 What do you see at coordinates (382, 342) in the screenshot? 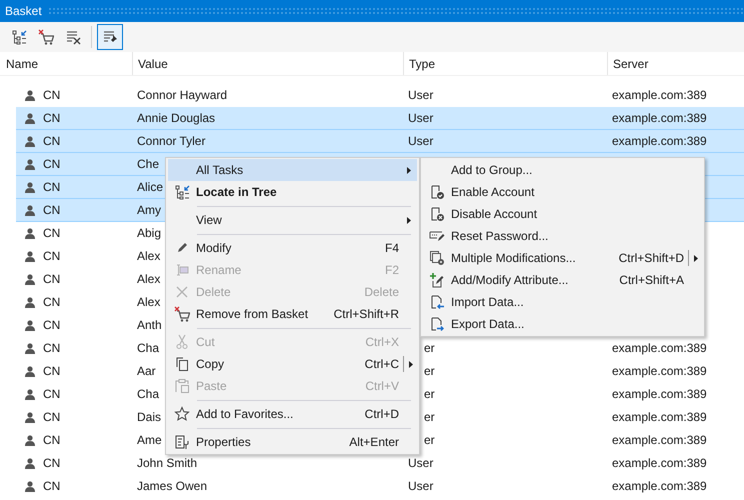
I see `shortcut-label: Ctrl+X` at bounding box center [382, 342].